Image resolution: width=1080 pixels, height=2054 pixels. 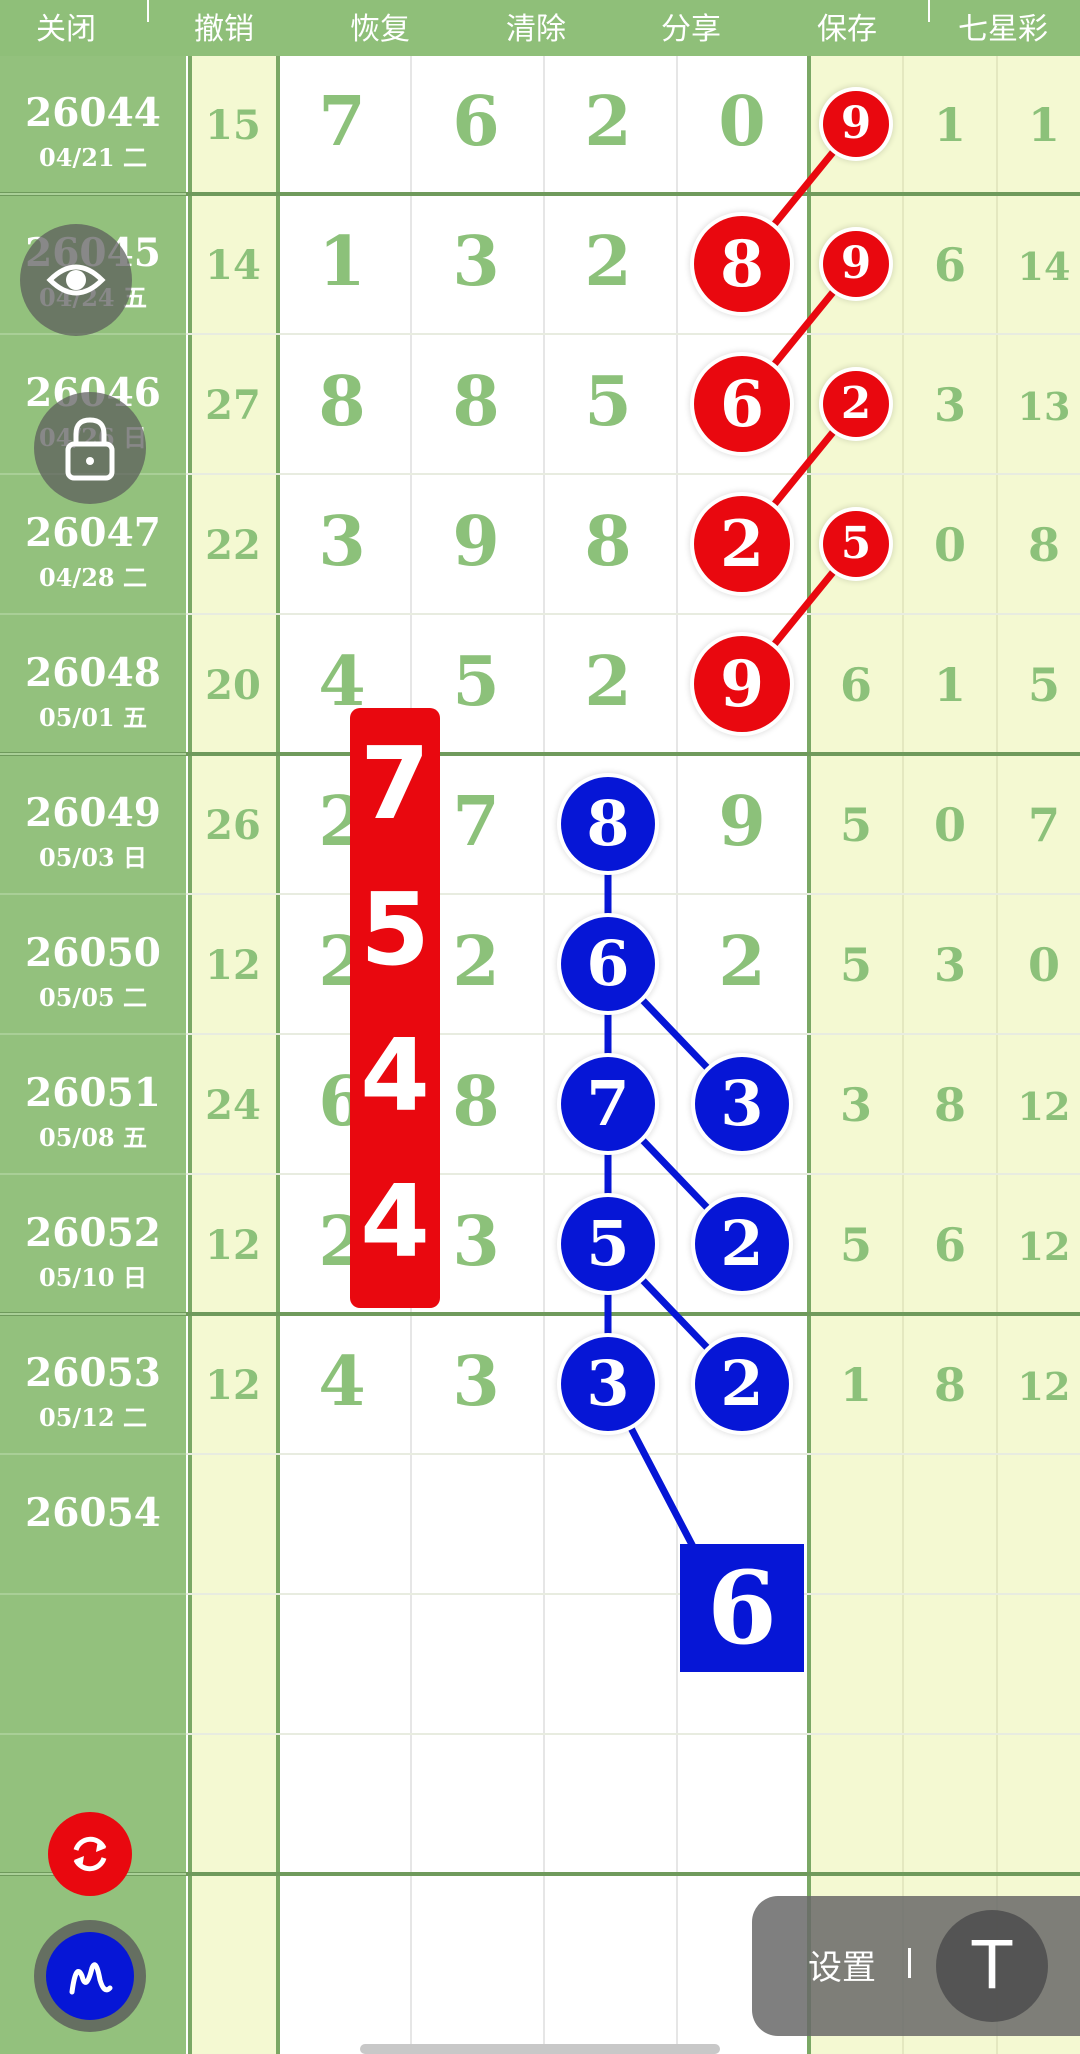 What do you see at coordinates (1039, 825) in the screenshot?
I see `tail-cell: 7` at bounding box center [1039, 825].